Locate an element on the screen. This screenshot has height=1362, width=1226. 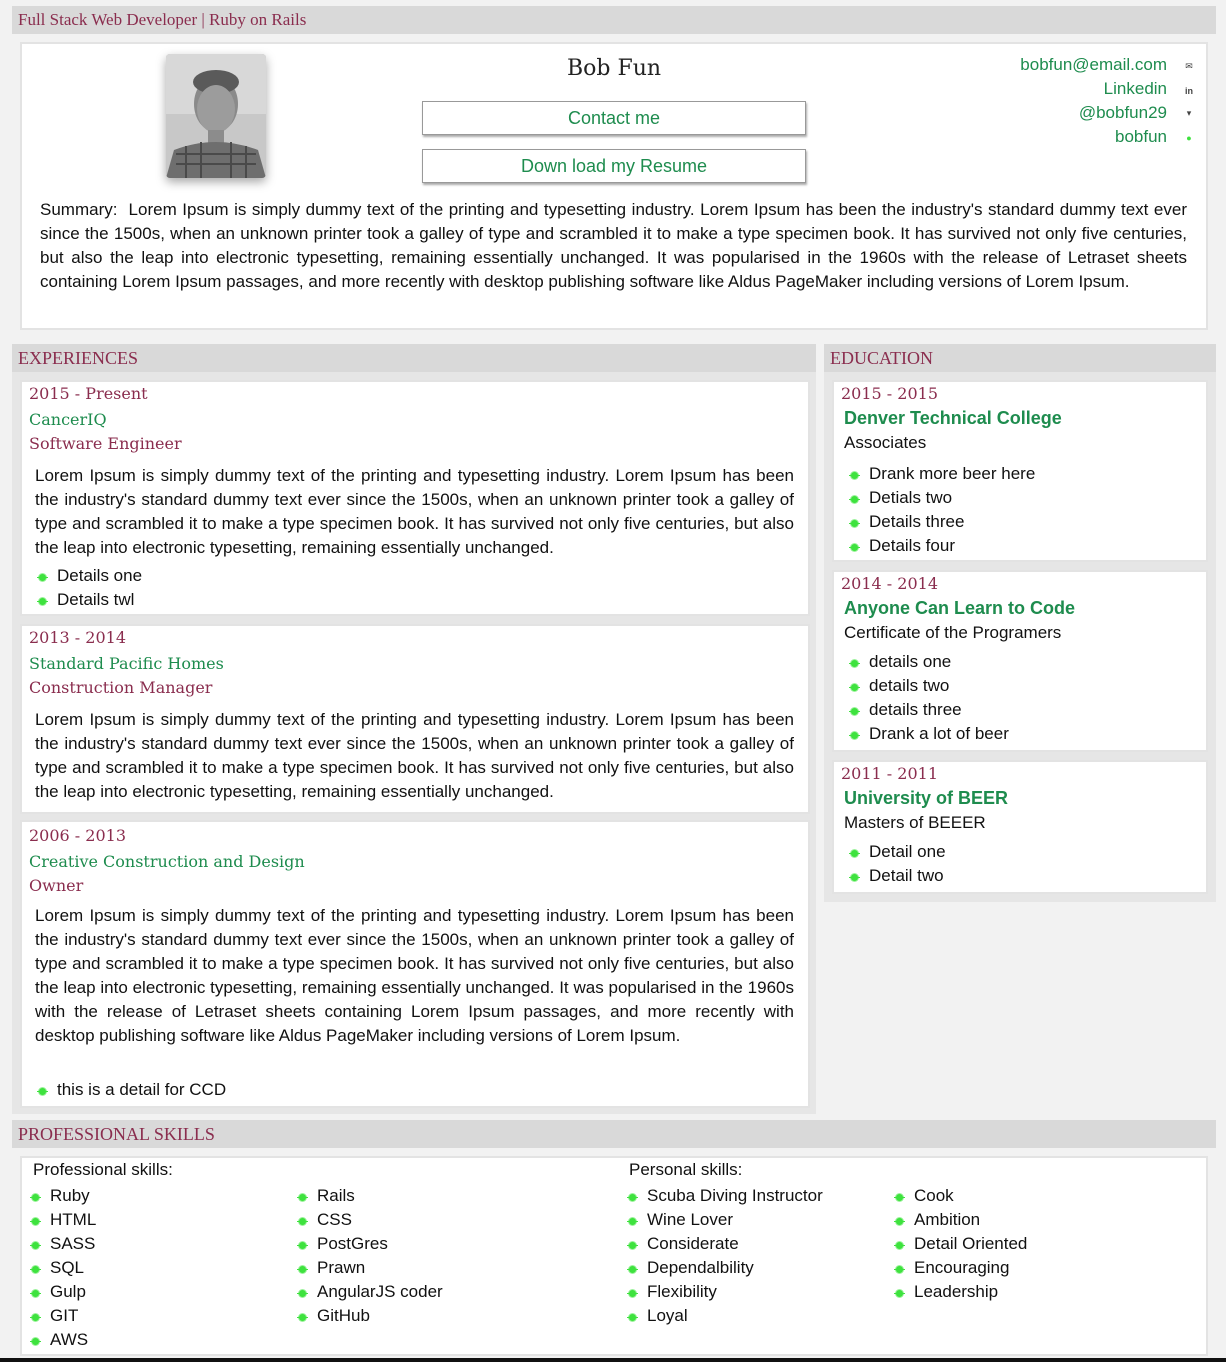
experience-company: Standard Pacific Homes is located at coordinates (126, 663).